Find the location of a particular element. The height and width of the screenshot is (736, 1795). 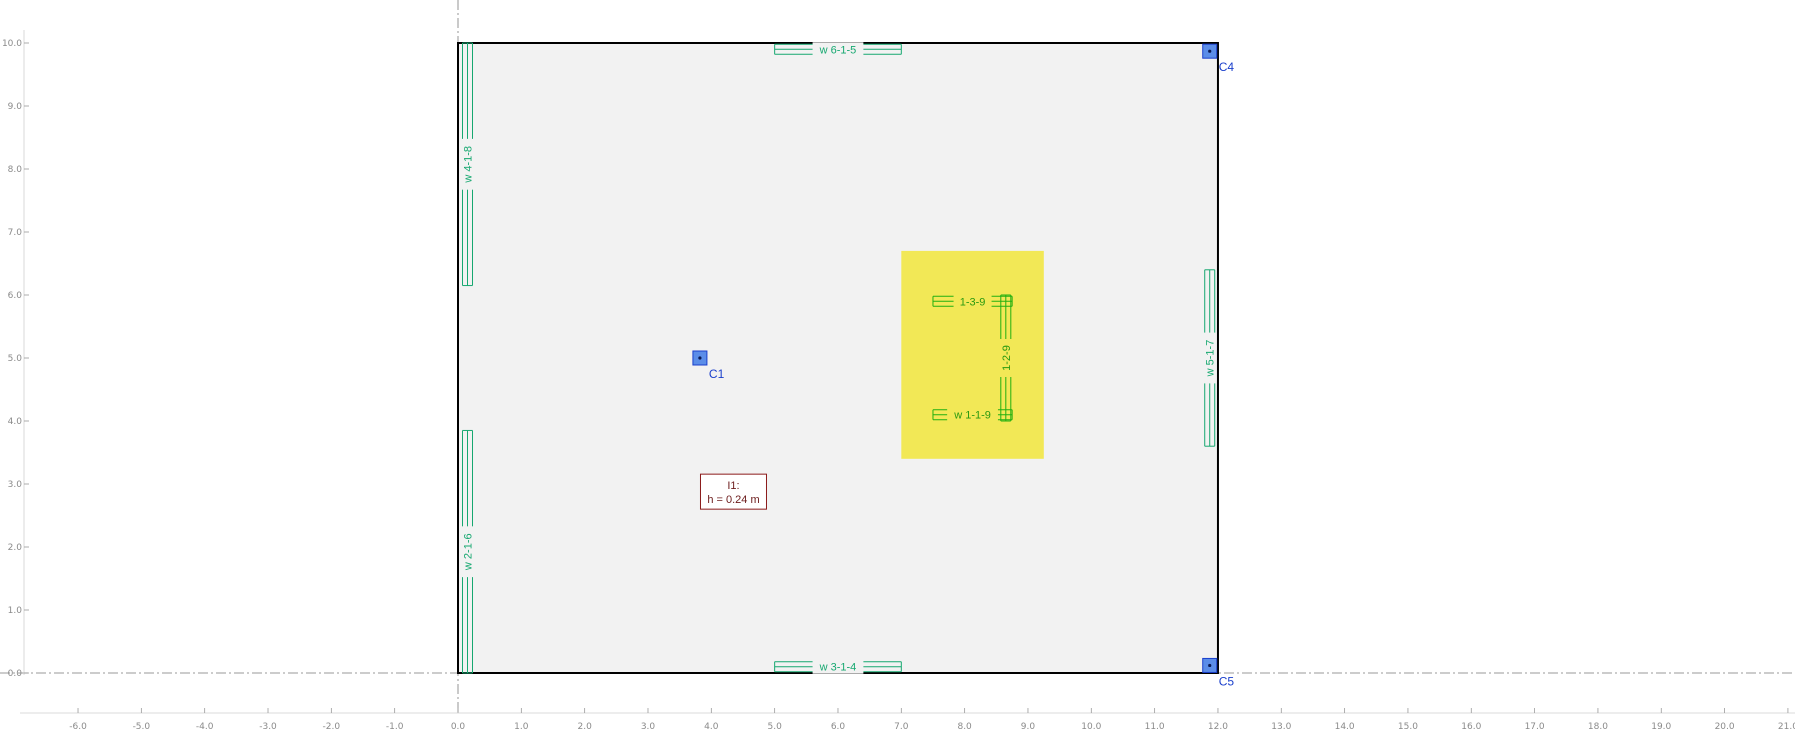

wall-w-2-1-6: w 2-1-6 is located at coordinates (467, 551).